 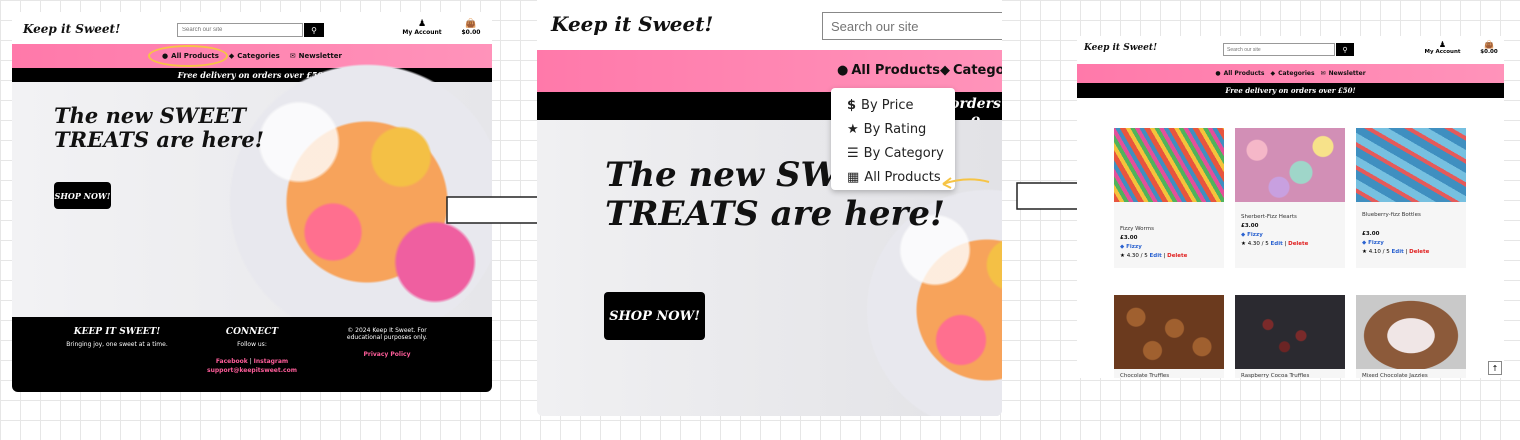 I want to click on product-card: Mixed Chocolate Jazzies, so click(x=1411, y=336).